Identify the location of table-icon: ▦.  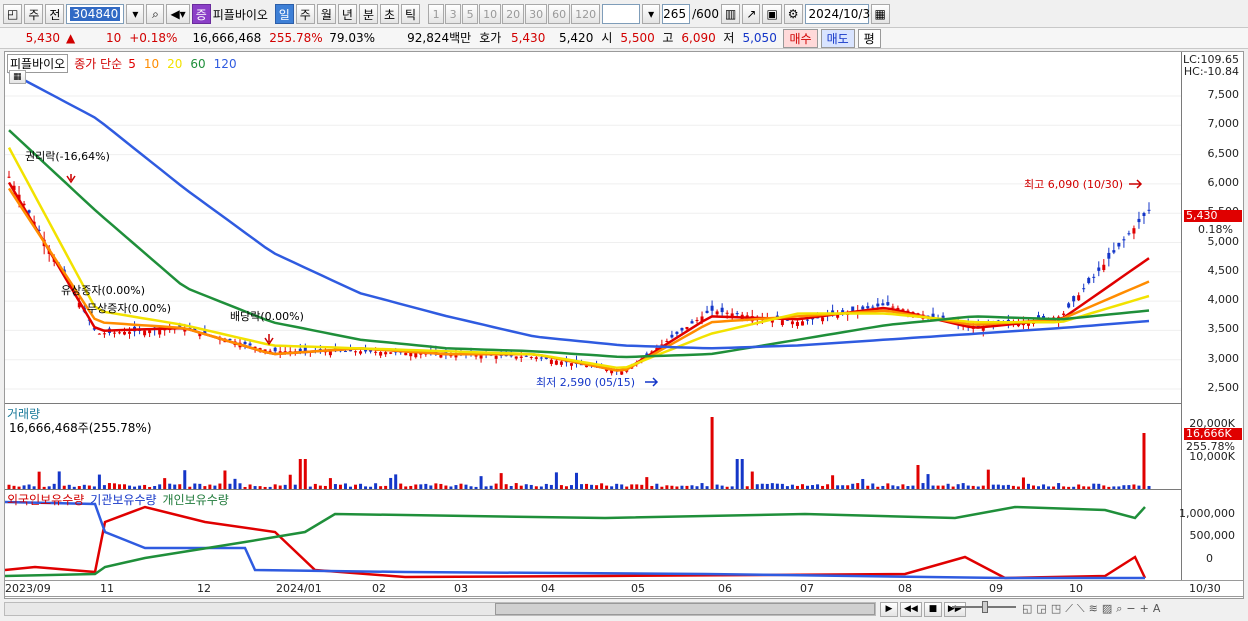
(17, 77).